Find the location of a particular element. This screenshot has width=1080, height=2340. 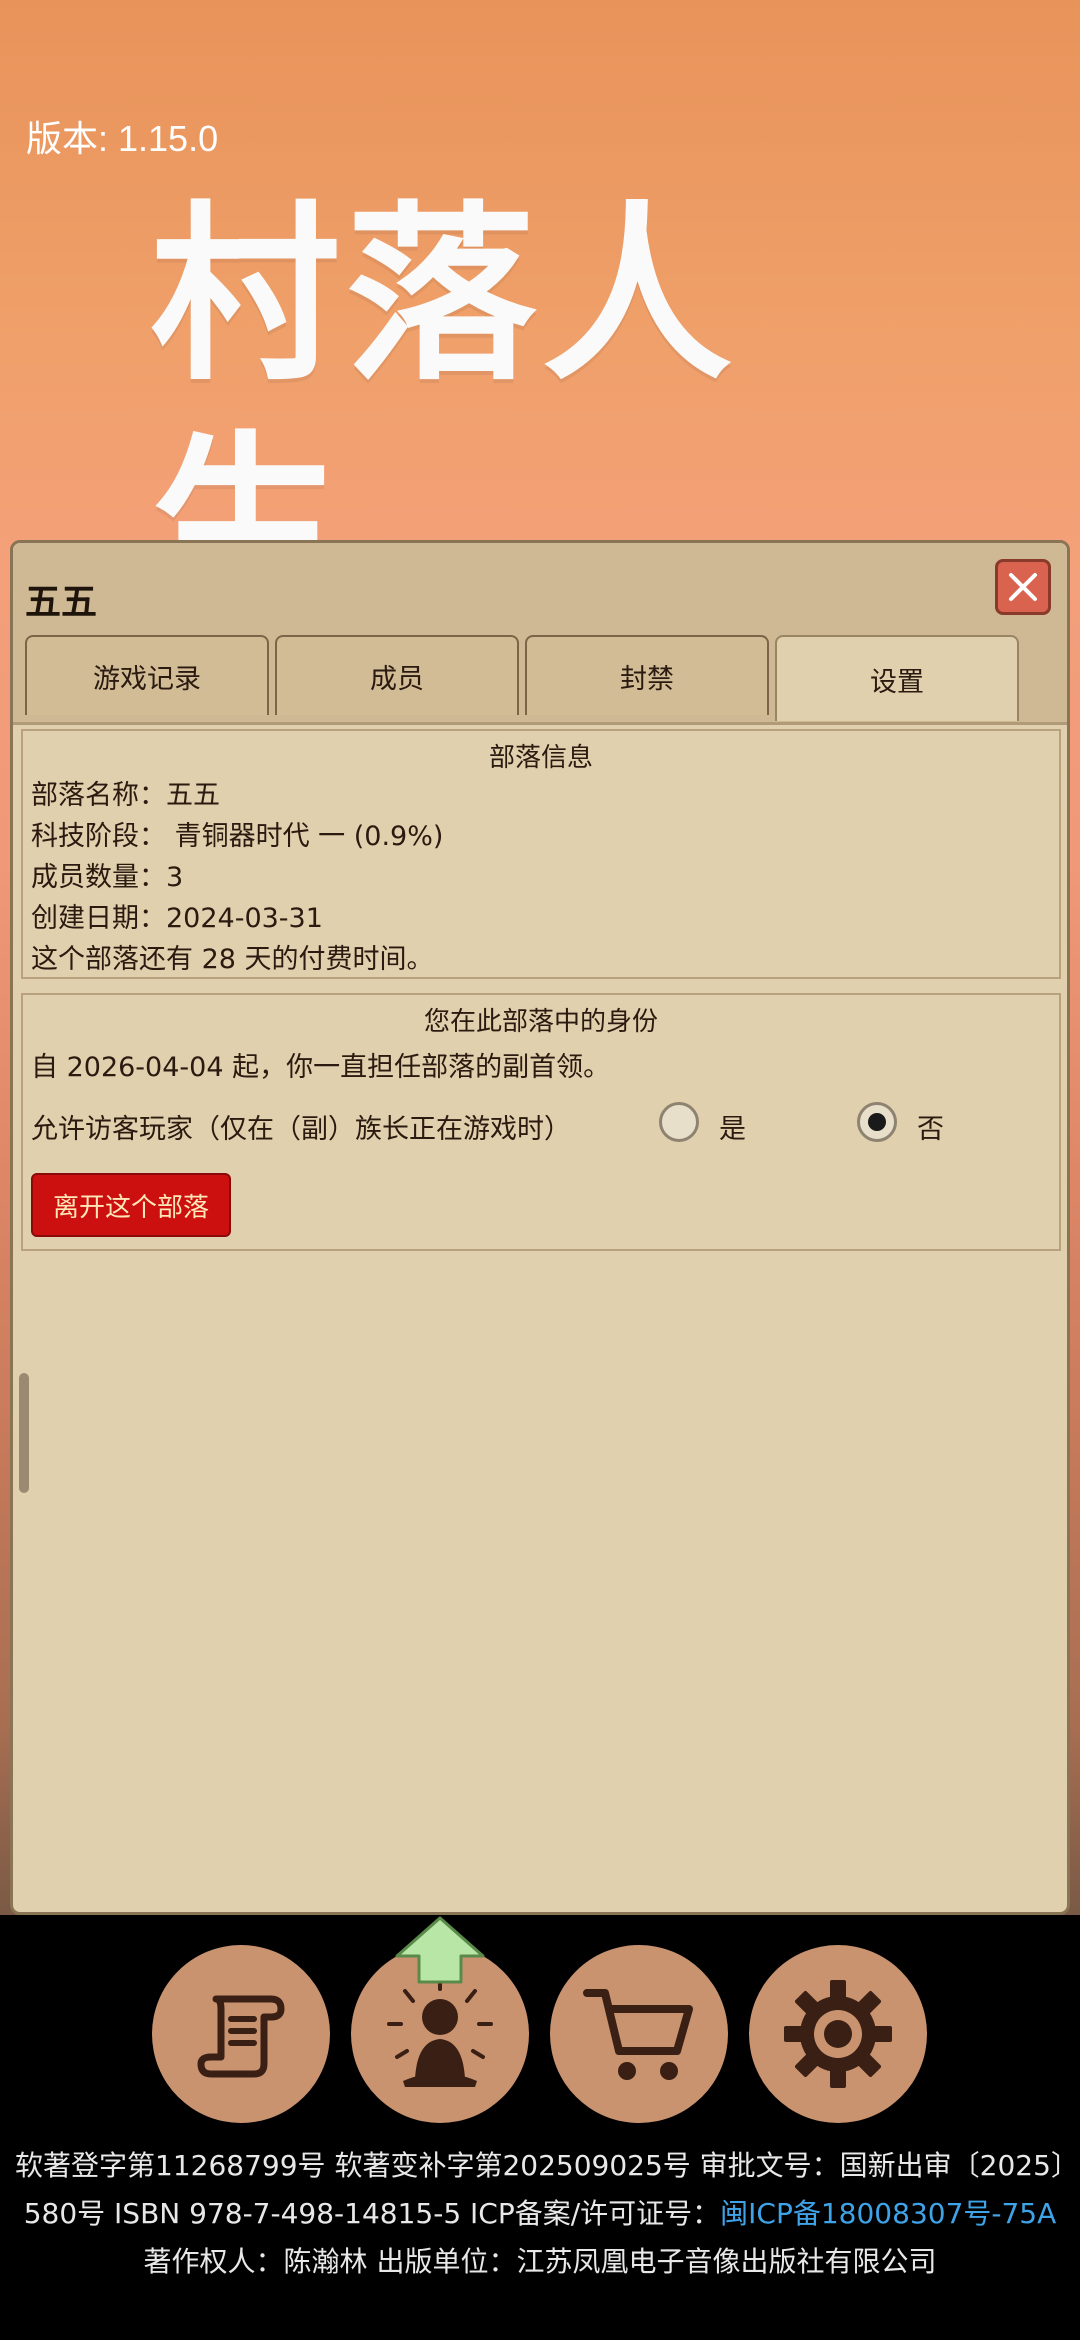

gear-icon is located at coordinates (838, 2034).